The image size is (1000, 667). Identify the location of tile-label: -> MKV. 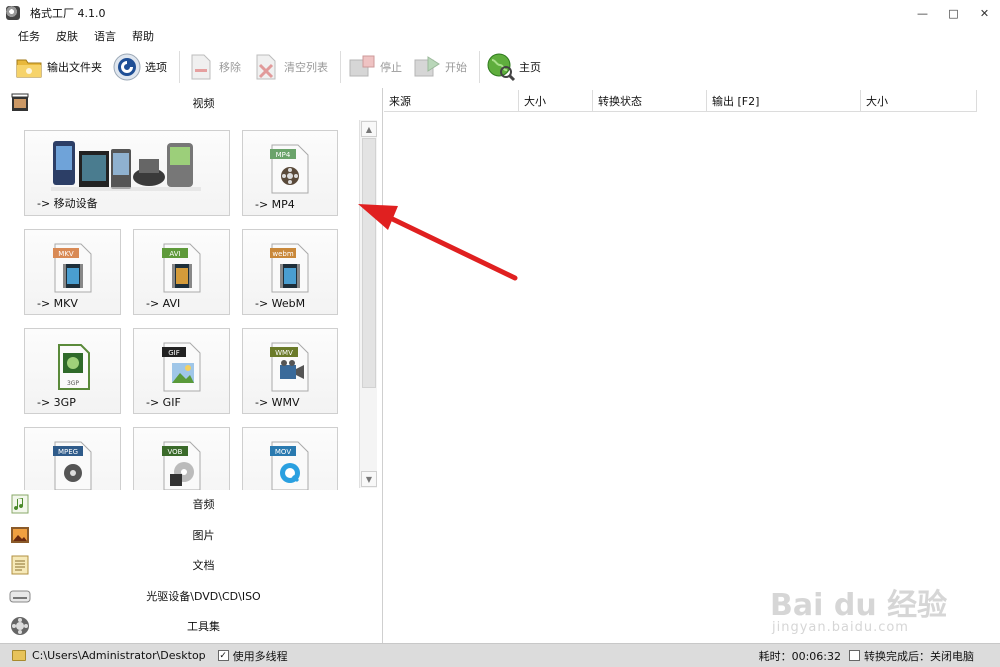
(57, 303).